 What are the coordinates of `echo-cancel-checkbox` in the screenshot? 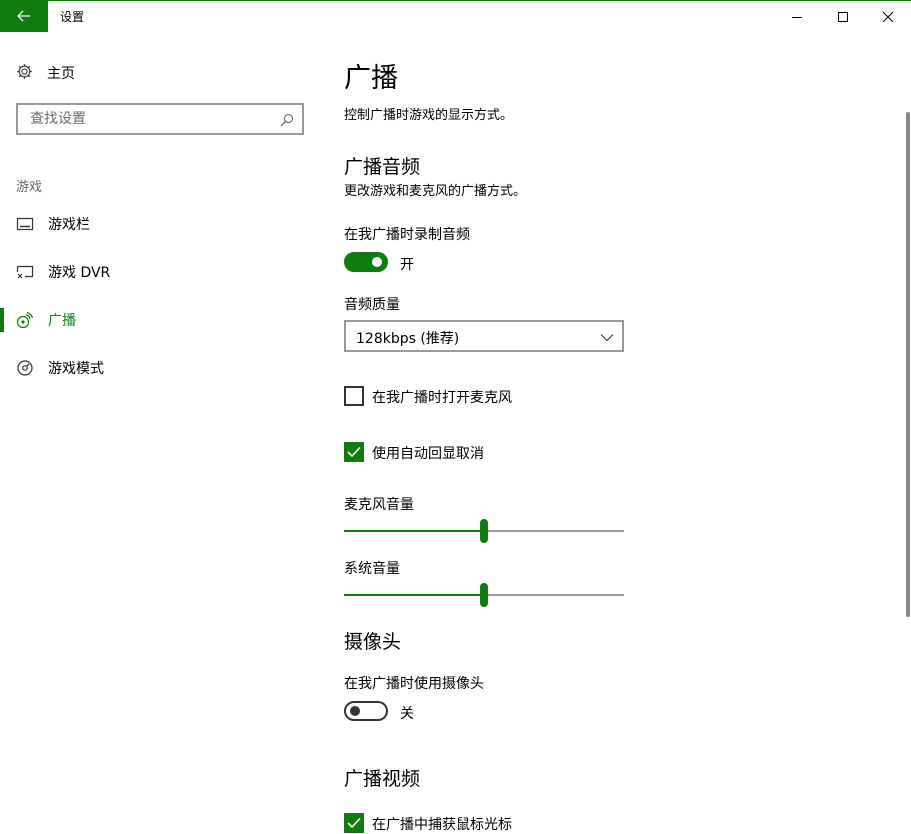 It's located at (354, 452).